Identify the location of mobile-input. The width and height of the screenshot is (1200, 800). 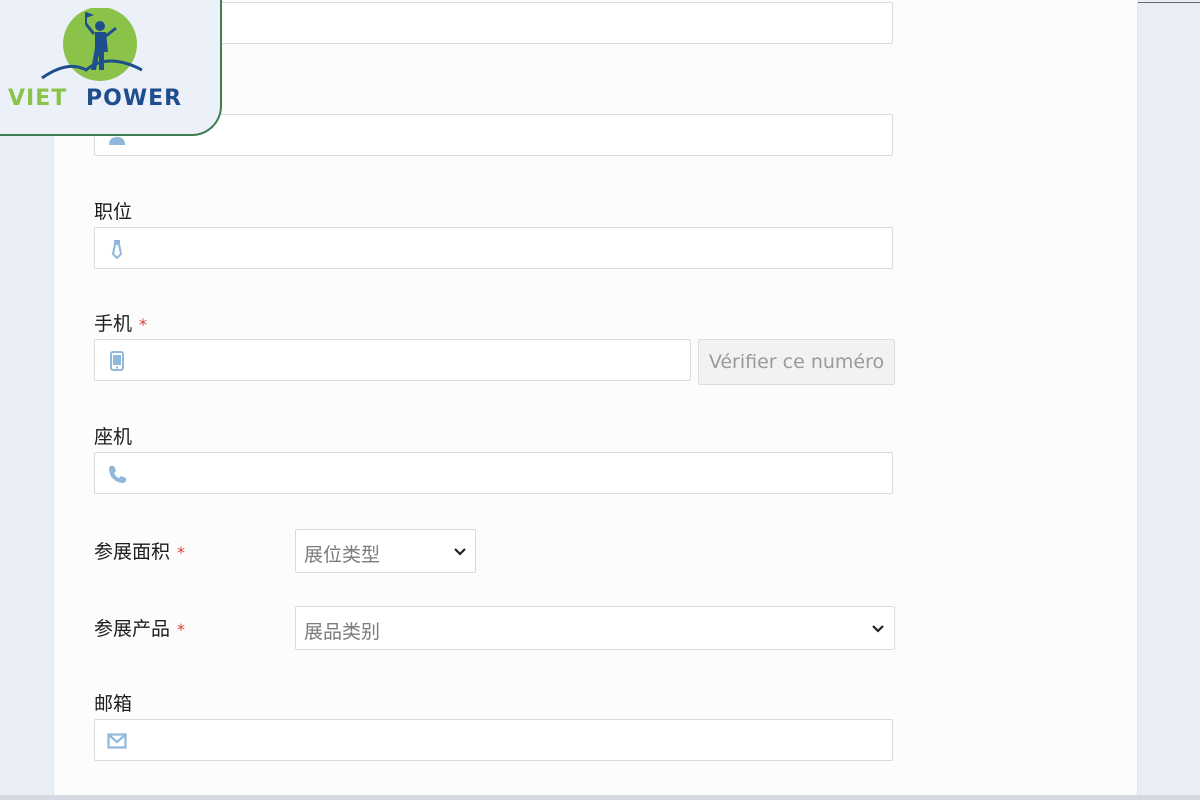
(409, 360).